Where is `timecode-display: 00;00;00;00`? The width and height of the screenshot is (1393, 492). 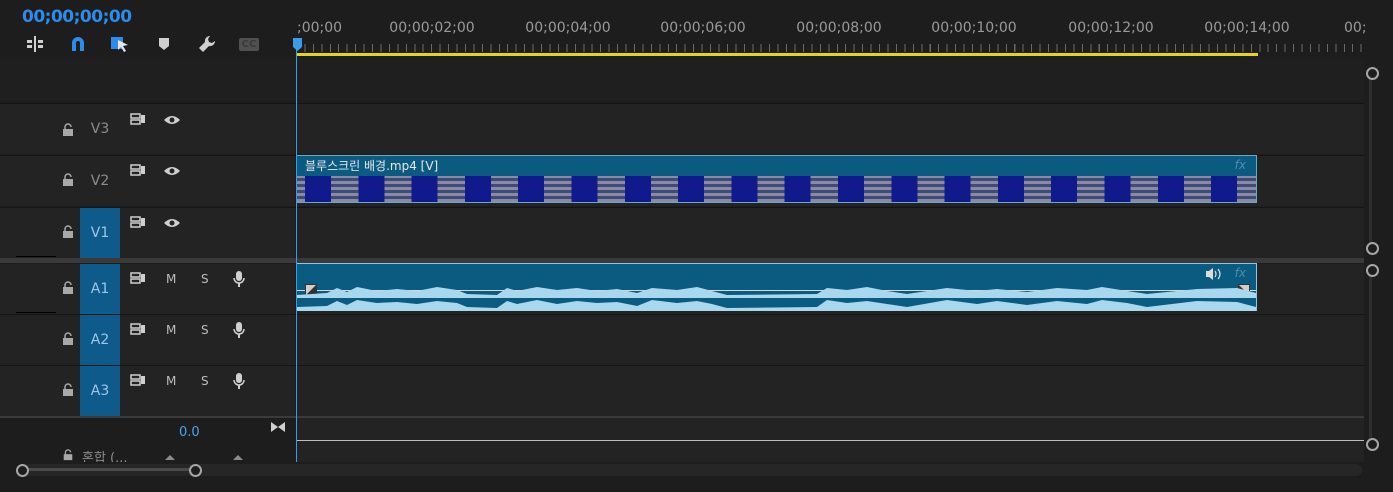
timecode-display: 00;00;00;00 is located at coordinates (77, 17).